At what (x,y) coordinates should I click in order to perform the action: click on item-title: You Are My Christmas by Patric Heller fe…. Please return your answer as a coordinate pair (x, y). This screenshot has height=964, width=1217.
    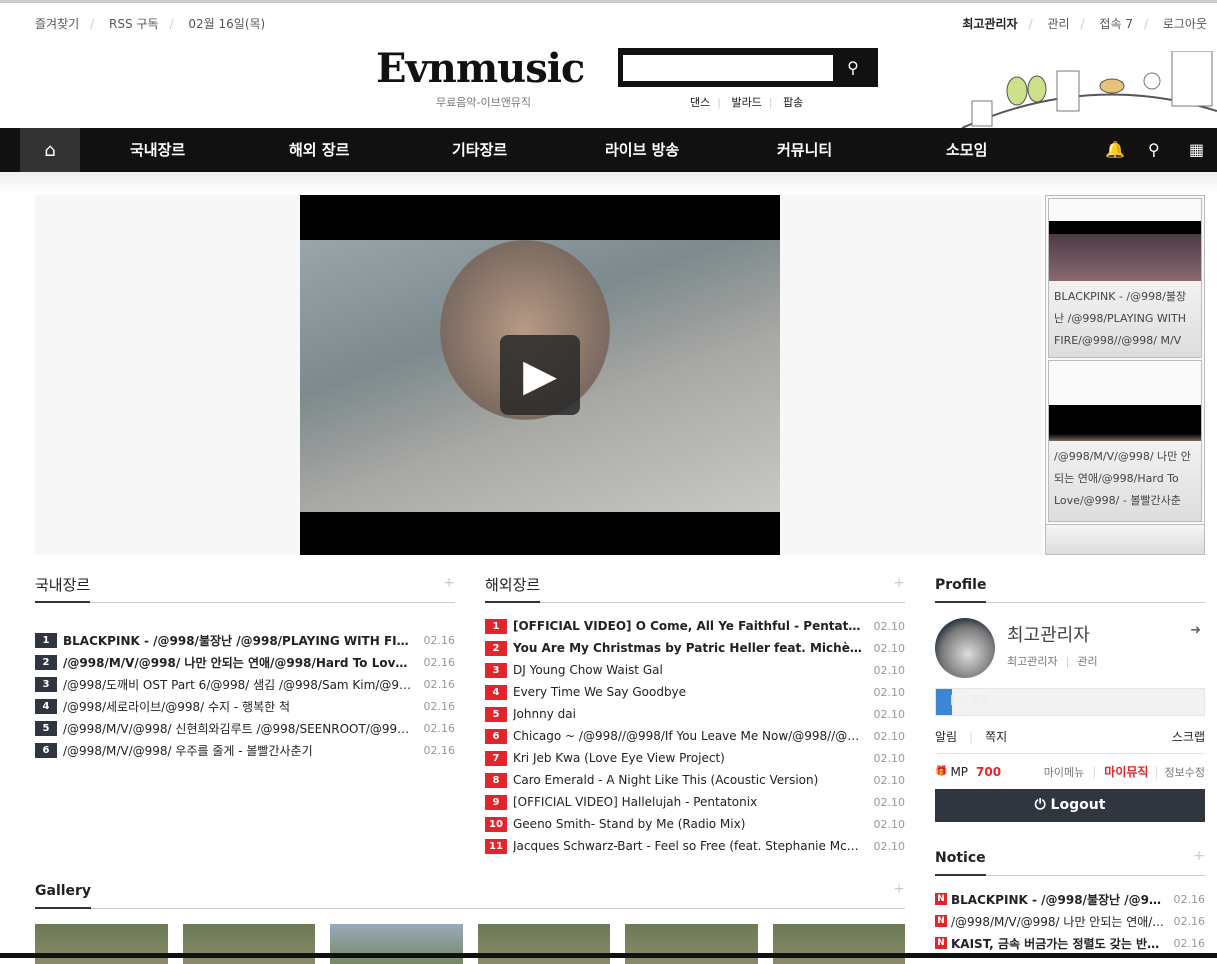
    Looking at the image, I should click on (689, 648).